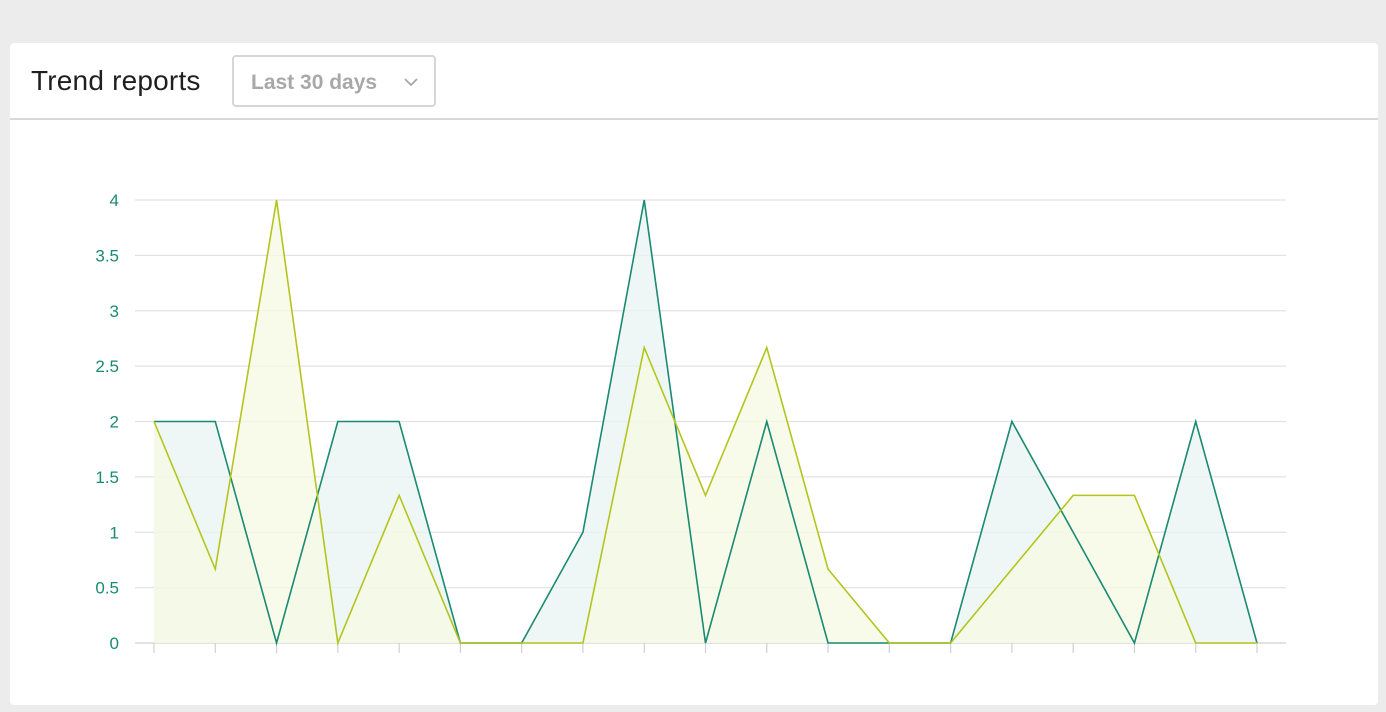  Describe the element at coordinates (114, 311) in the screenshot. I see `y-tick-label: 3` at that location.